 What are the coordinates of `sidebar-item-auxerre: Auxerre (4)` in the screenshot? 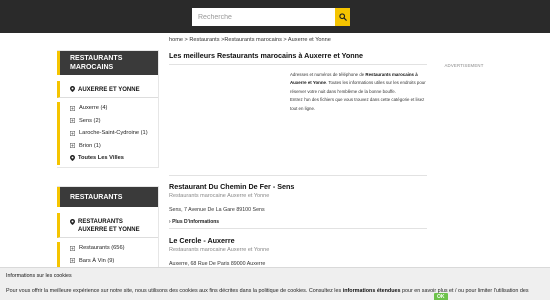 It's located at (107, 108).